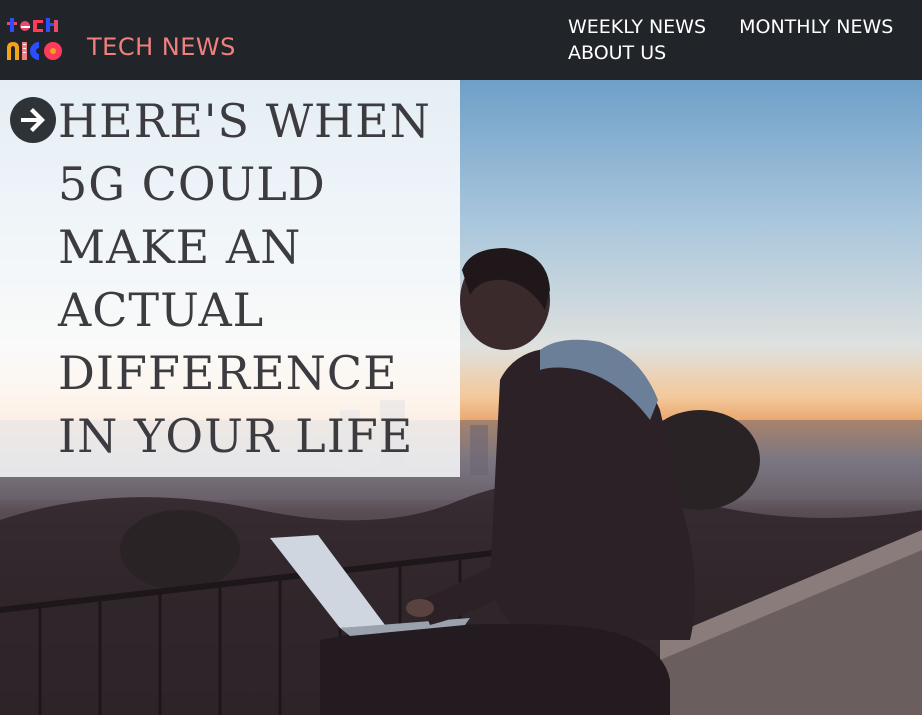 The image size is (922, 715). I want to click on brand: TECH NEWS, so click(121, 40).